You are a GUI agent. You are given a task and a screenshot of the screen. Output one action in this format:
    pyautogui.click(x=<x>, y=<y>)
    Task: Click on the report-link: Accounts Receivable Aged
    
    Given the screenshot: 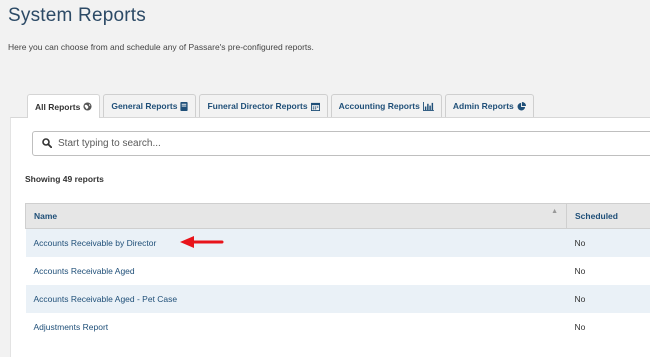 What is the action you would take?
    pyautogui.click(x=84, y=271)
    